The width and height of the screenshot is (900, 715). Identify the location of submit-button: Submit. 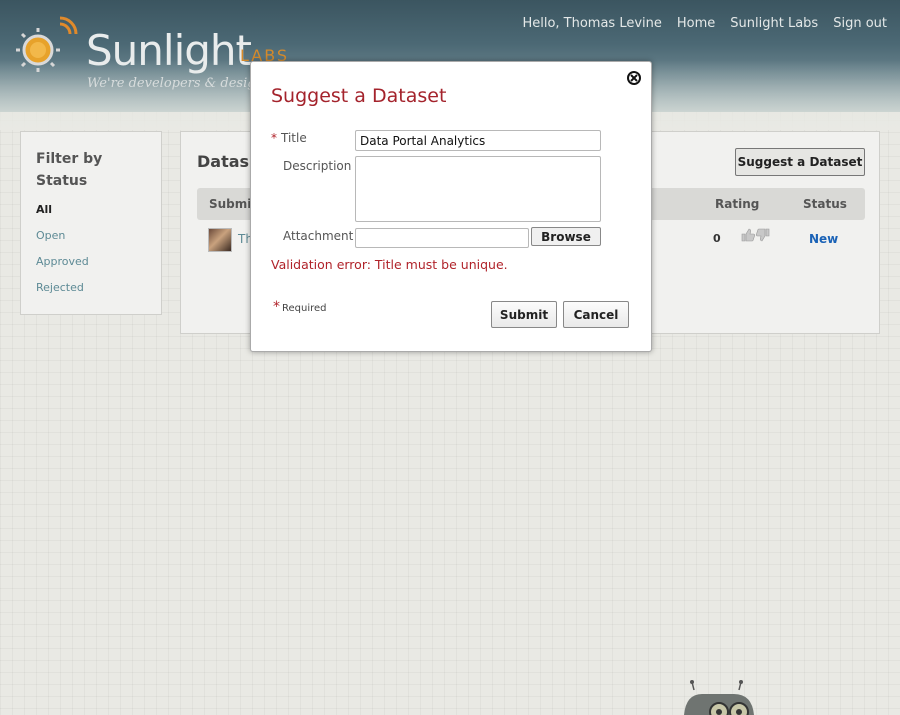
(524, 314).